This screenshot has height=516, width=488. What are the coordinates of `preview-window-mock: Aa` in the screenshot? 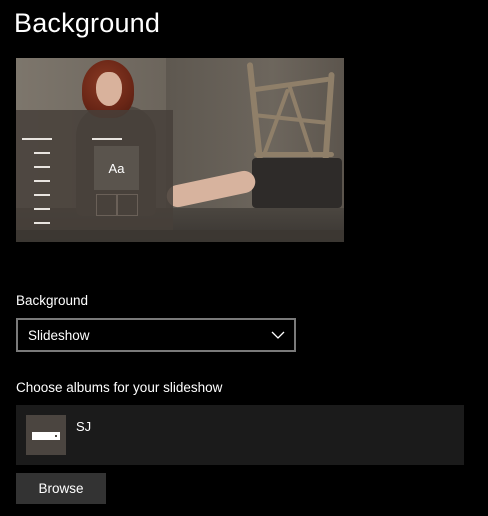 It's located at (94, 170).